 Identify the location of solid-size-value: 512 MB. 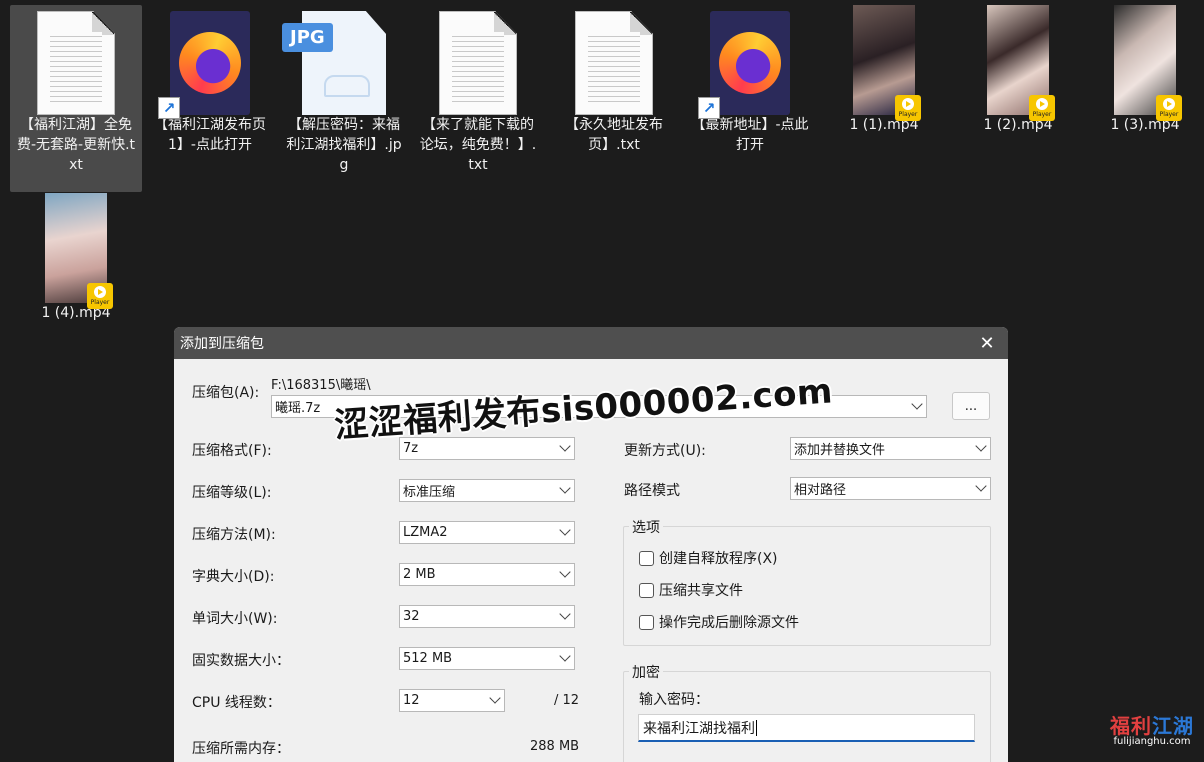
(428, 658).